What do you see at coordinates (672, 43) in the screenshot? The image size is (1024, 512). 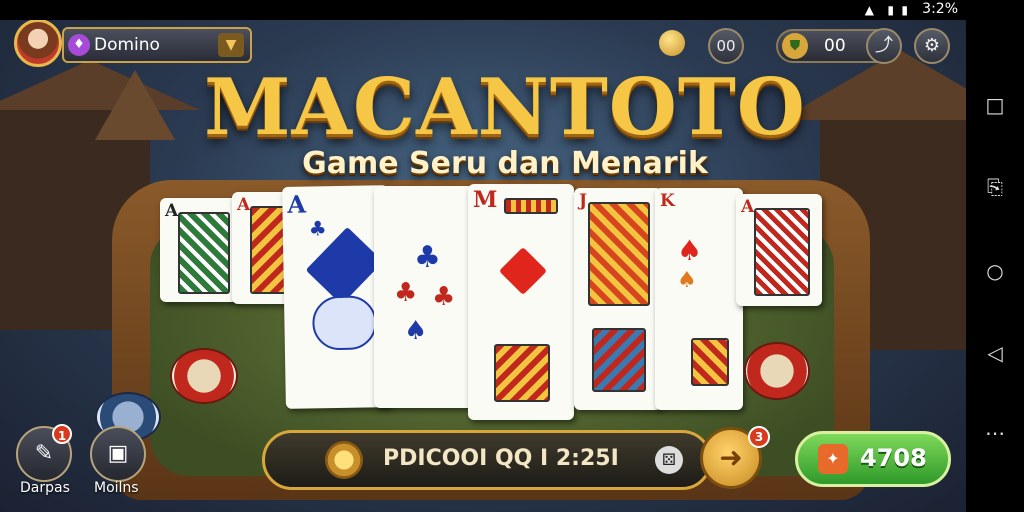 I see `gold-gem-icon` at bounding box center [672, 43].